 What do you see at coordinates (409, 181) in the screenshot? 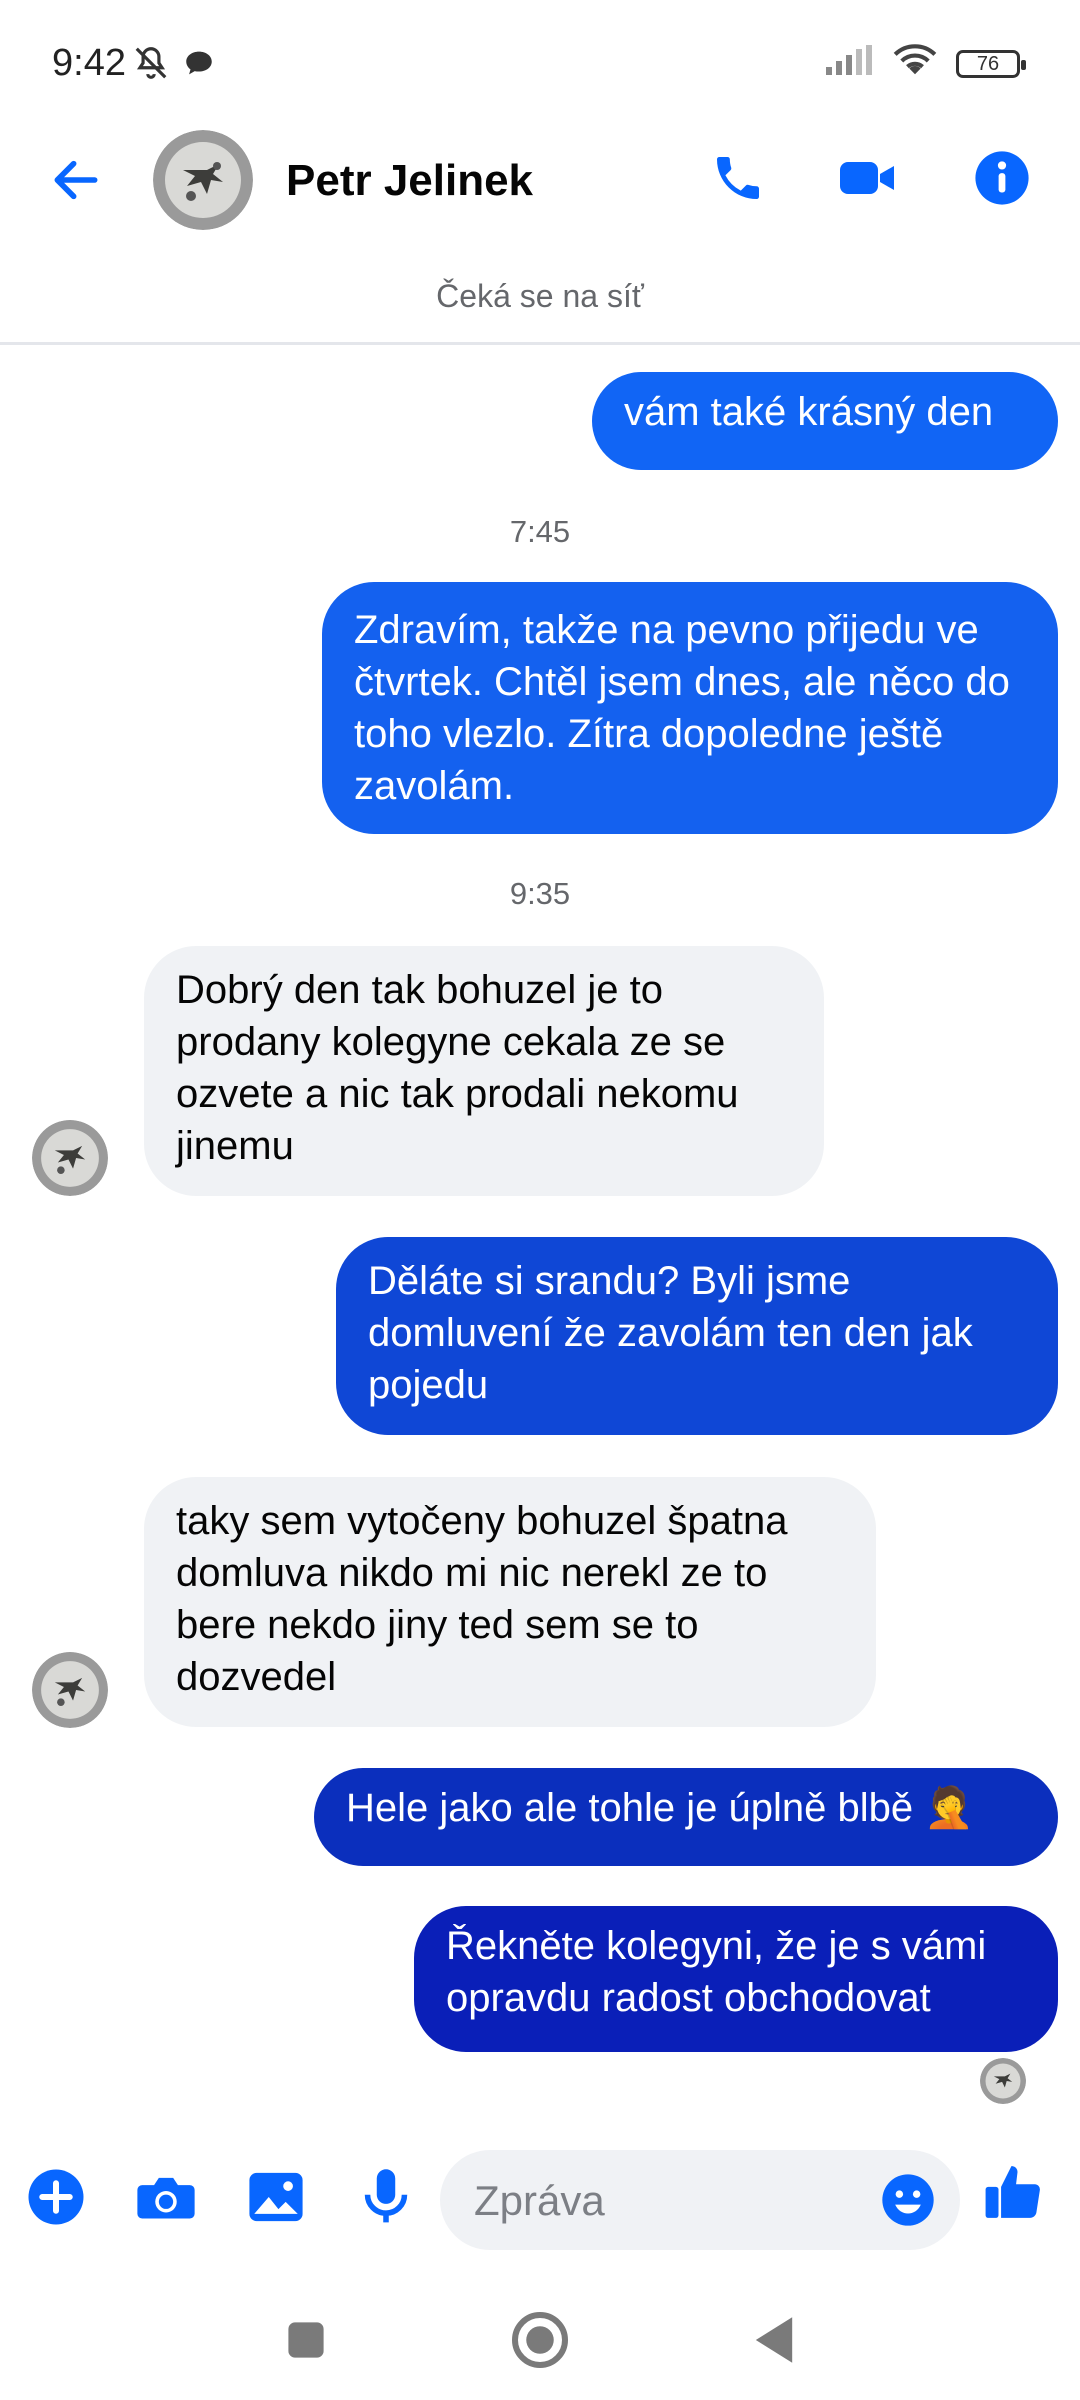
I see `contact-name: Petr Jelinek` at bounding box center [409, 181].